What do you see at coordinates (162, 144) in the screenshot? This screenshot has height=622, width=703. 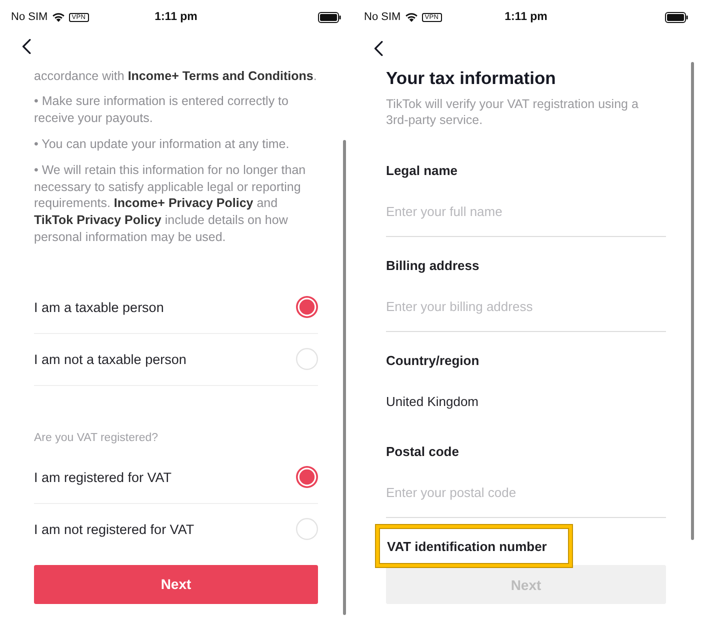 I see `info-text: • You can update your information at any time.` at bounding box center [162, 144].